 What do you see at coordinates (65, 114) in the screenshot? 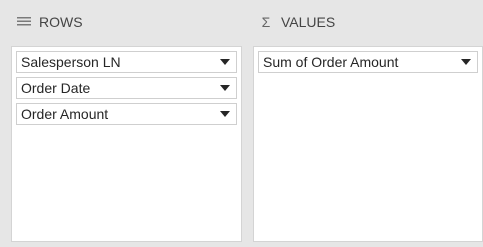
I see `field-label: Order Amount` at bounding box center [65, 114].